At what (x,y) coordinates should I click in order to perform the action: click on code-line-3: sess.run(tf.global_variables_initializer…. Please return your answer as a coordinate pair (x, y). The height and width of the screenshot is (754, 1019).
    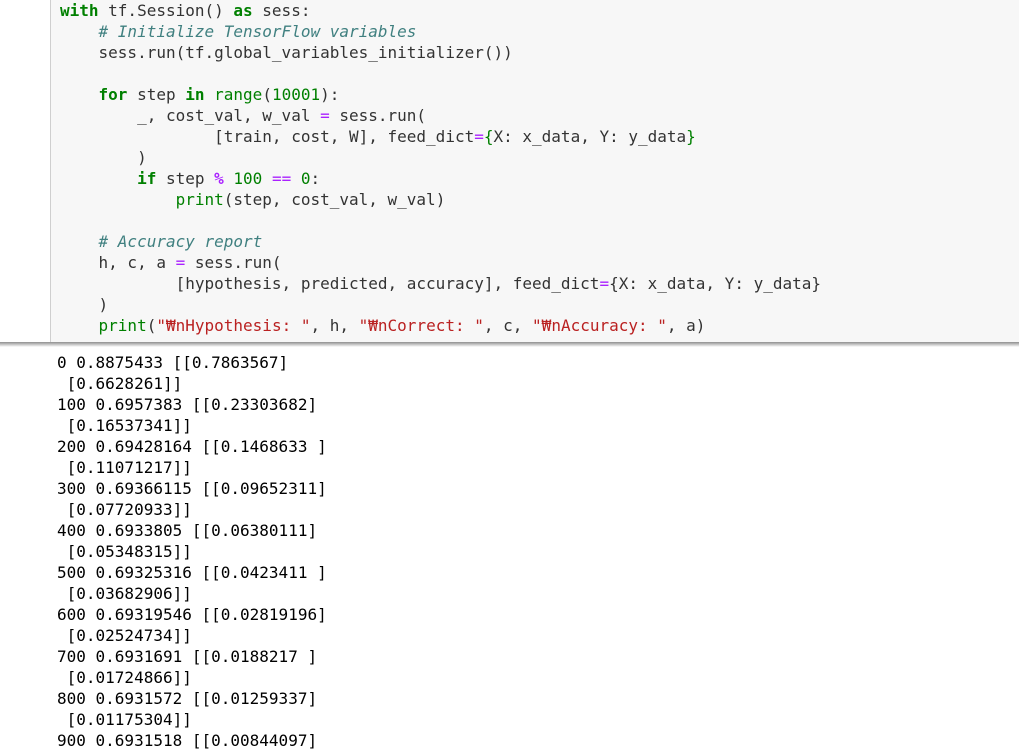
    Looking at the image, I should click on (286, 52).